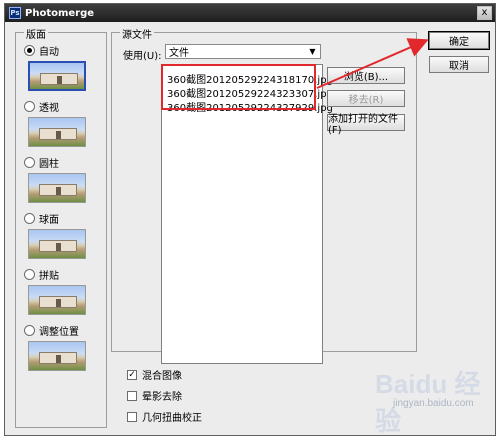  I want to click on chevron-down-icon: ▼, so click(312, 51).